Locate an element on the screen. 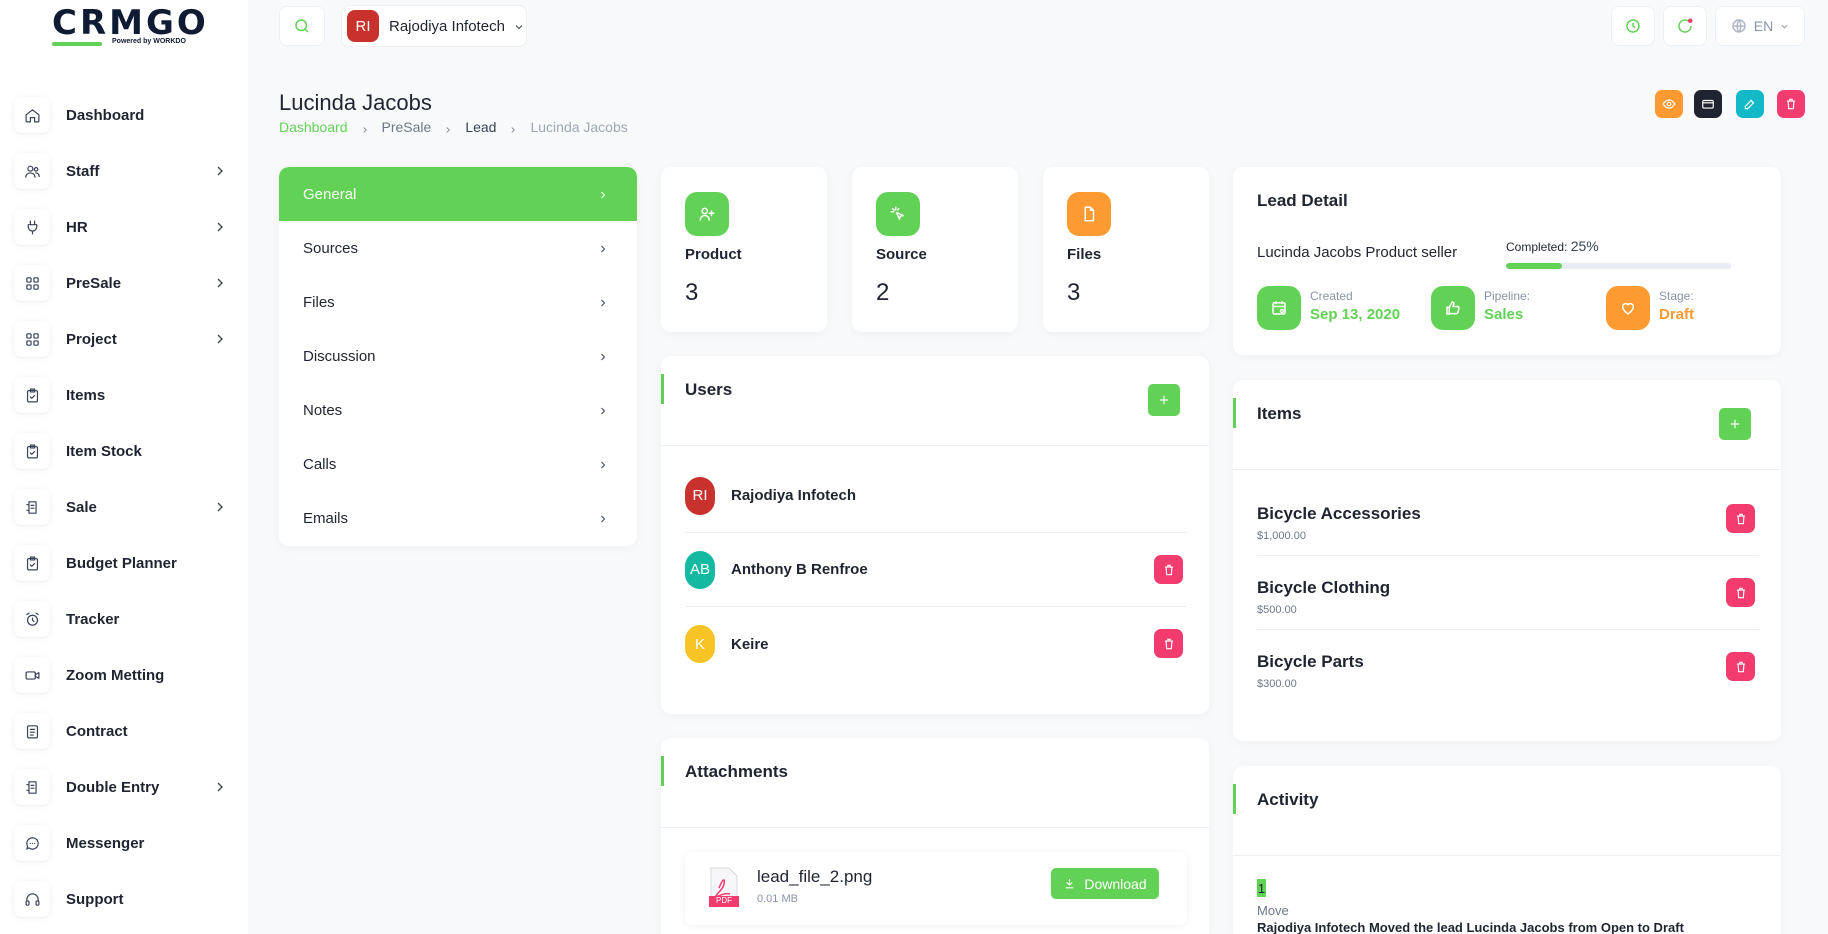 This screenshot has width=1828, height=934. activity-card-title: Activity is located at coordinates (1288, 799).